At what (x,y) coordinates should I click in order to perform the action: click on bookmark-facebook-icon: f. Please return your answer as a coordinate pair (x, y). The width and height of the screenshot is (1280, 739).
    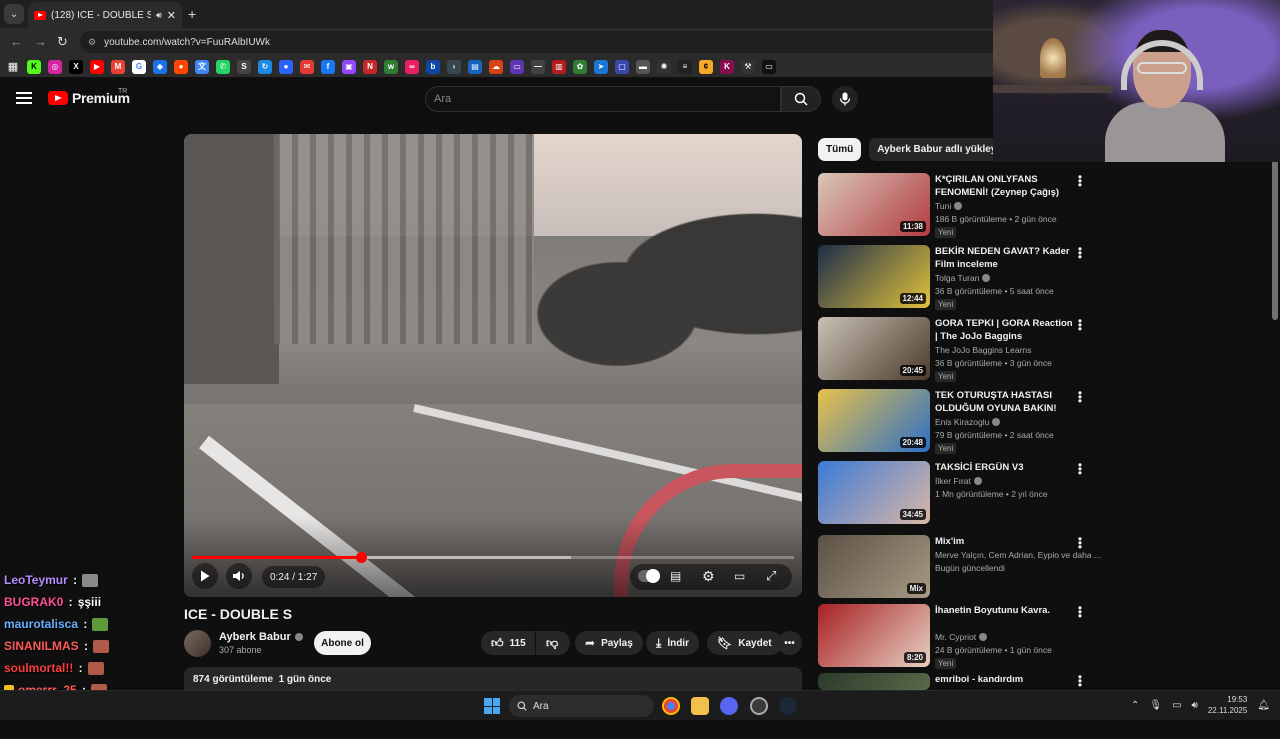
    Looking at the image, I should click on (328, 66).